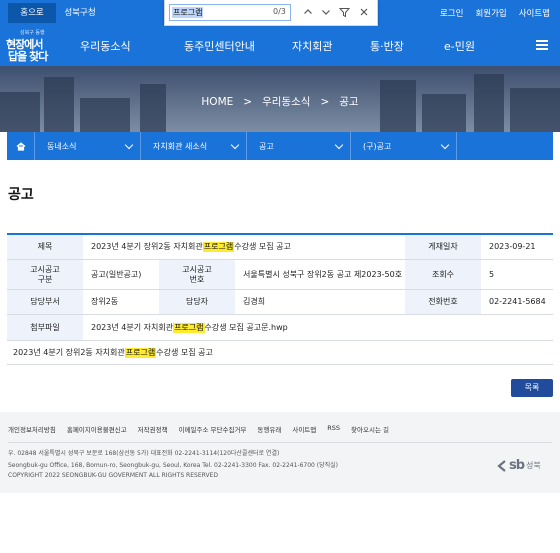 The width and height of the screenshot is (560, 553). What do you see at coordinates (32, 429) in the screenshot?
I see `footer-link-privacy: 개인정보처리방침` at bounding box center [32, 429].